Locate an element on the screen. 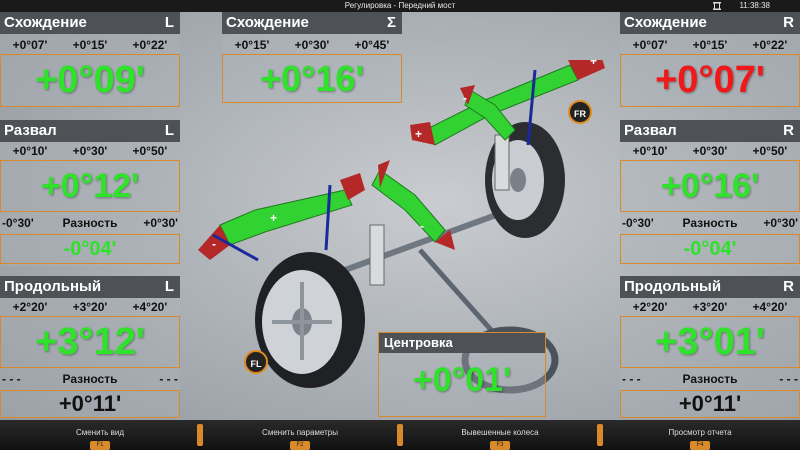  f4-key-badge: F4 is located at coordinates (700, 445).